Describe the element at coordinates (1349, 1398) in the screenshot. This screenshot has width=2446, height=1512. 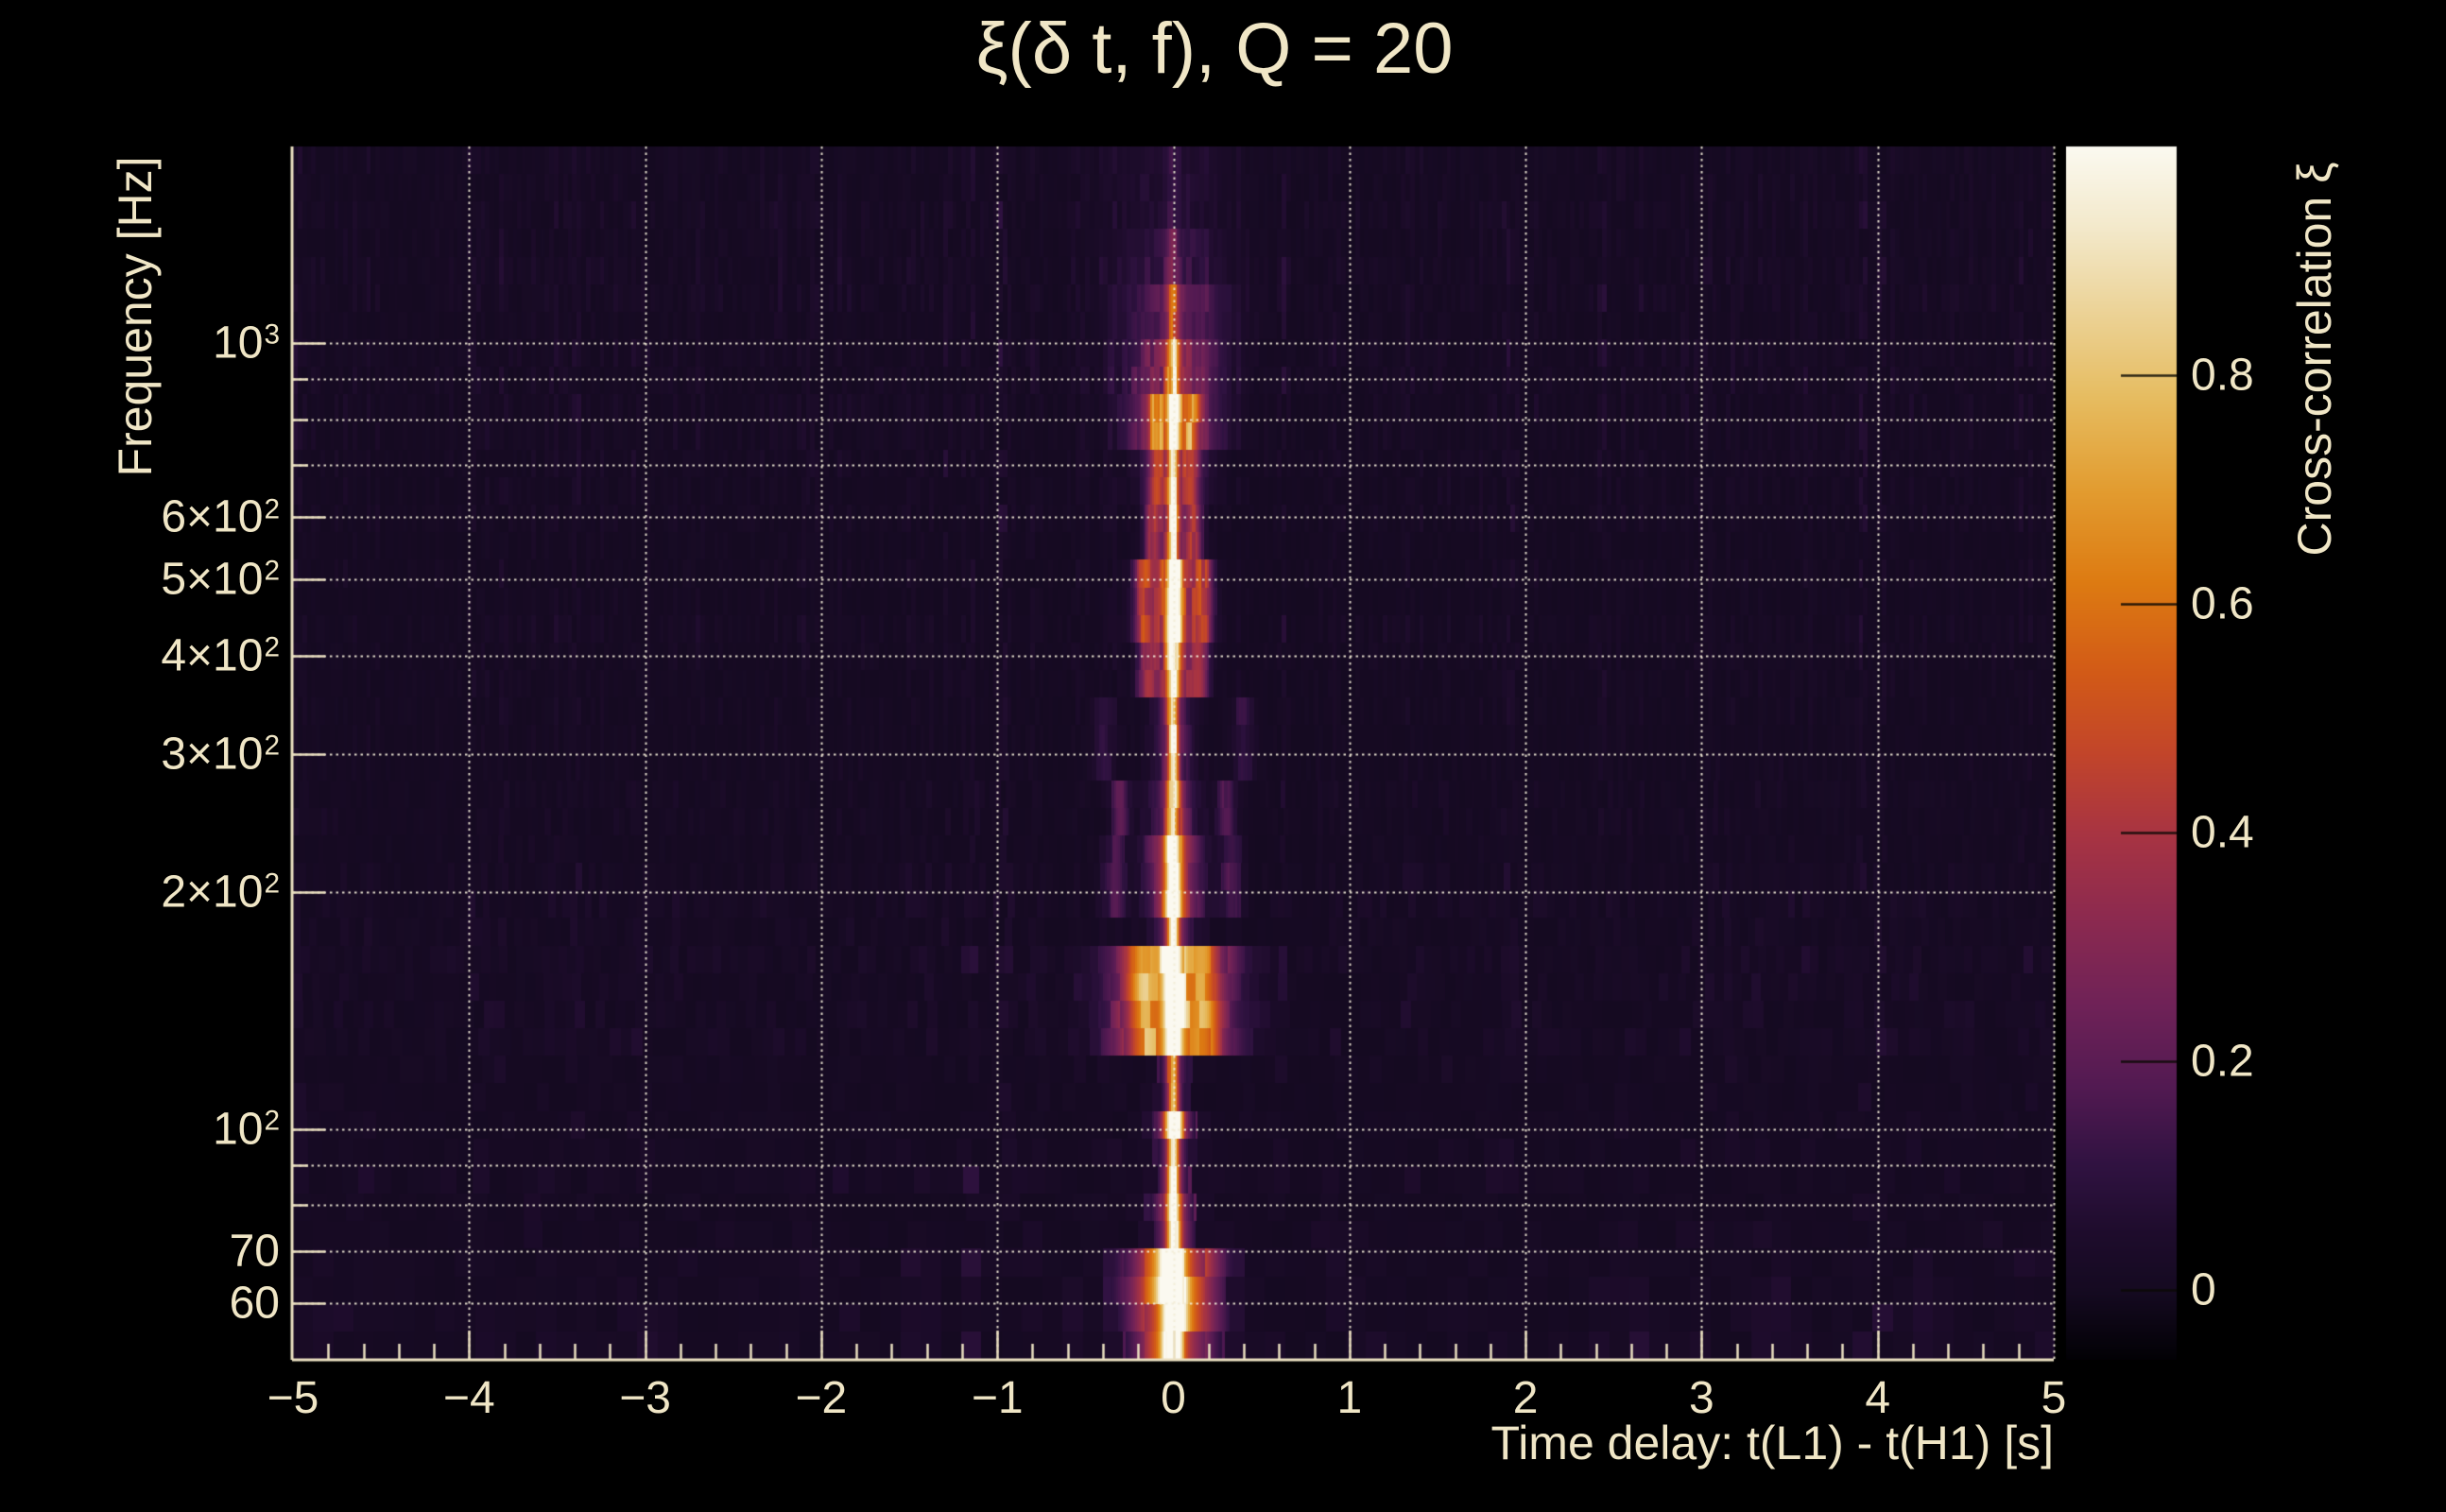
I see `x-tick-label: 1` at that location.